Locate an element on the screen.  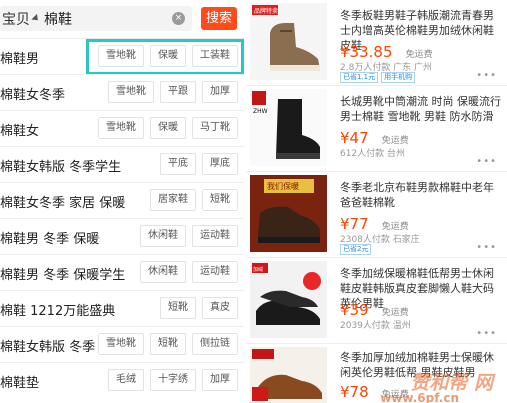
product-thumbnail: 我们保暖 is located at coordinates (288, 213).